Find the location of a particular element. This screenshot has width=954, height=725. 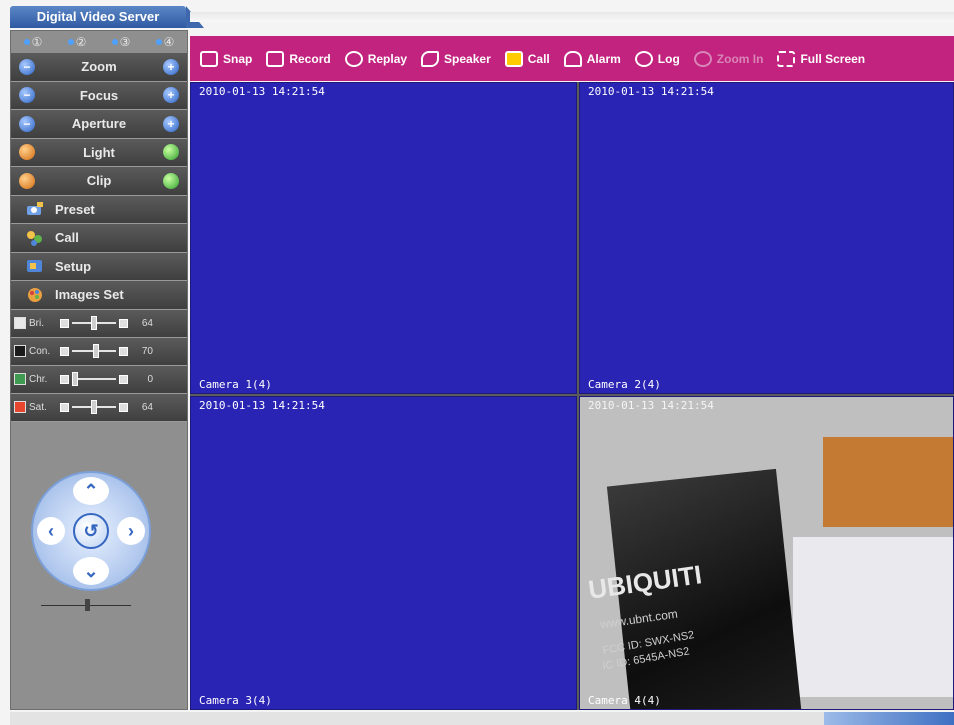

brightness-adjust: Bri. 64 is located at coordinates (99, 323).